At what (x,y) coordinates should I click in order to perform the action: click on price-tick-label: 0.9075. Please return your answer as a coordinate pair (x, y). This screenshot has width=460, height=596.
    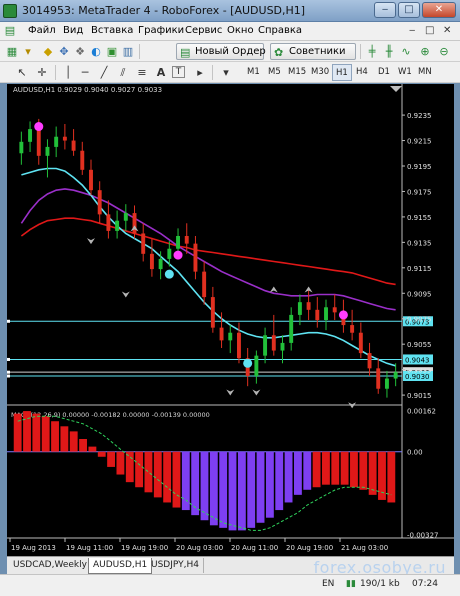
    Looking at the image, I should click on (419, 320).